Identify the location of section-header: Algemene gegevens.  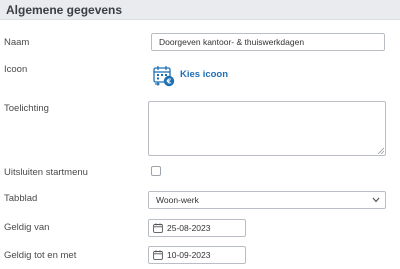
(200, 10).